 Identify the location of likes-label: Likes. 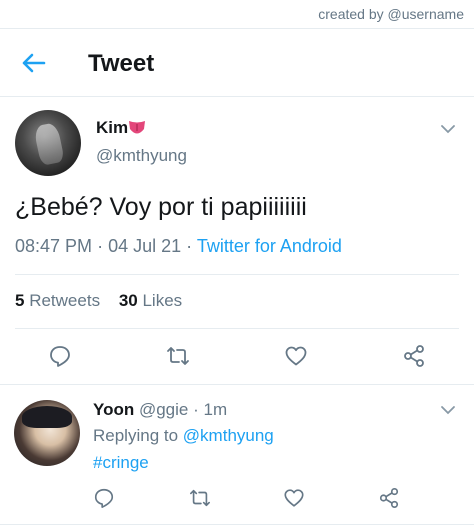
(162, 300).